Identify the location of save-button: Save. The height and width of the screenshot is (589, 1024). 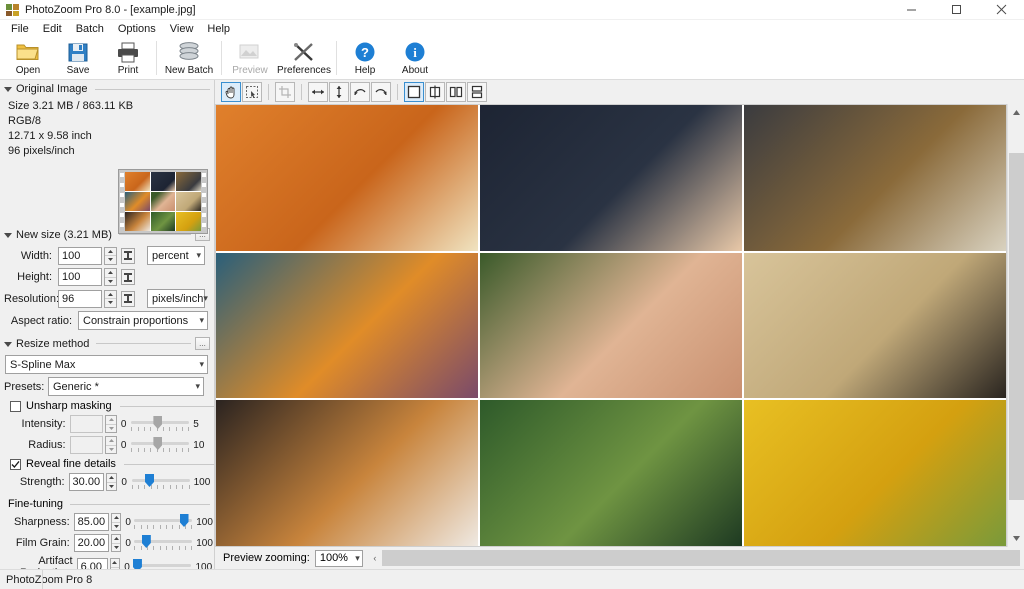
(78, 59).